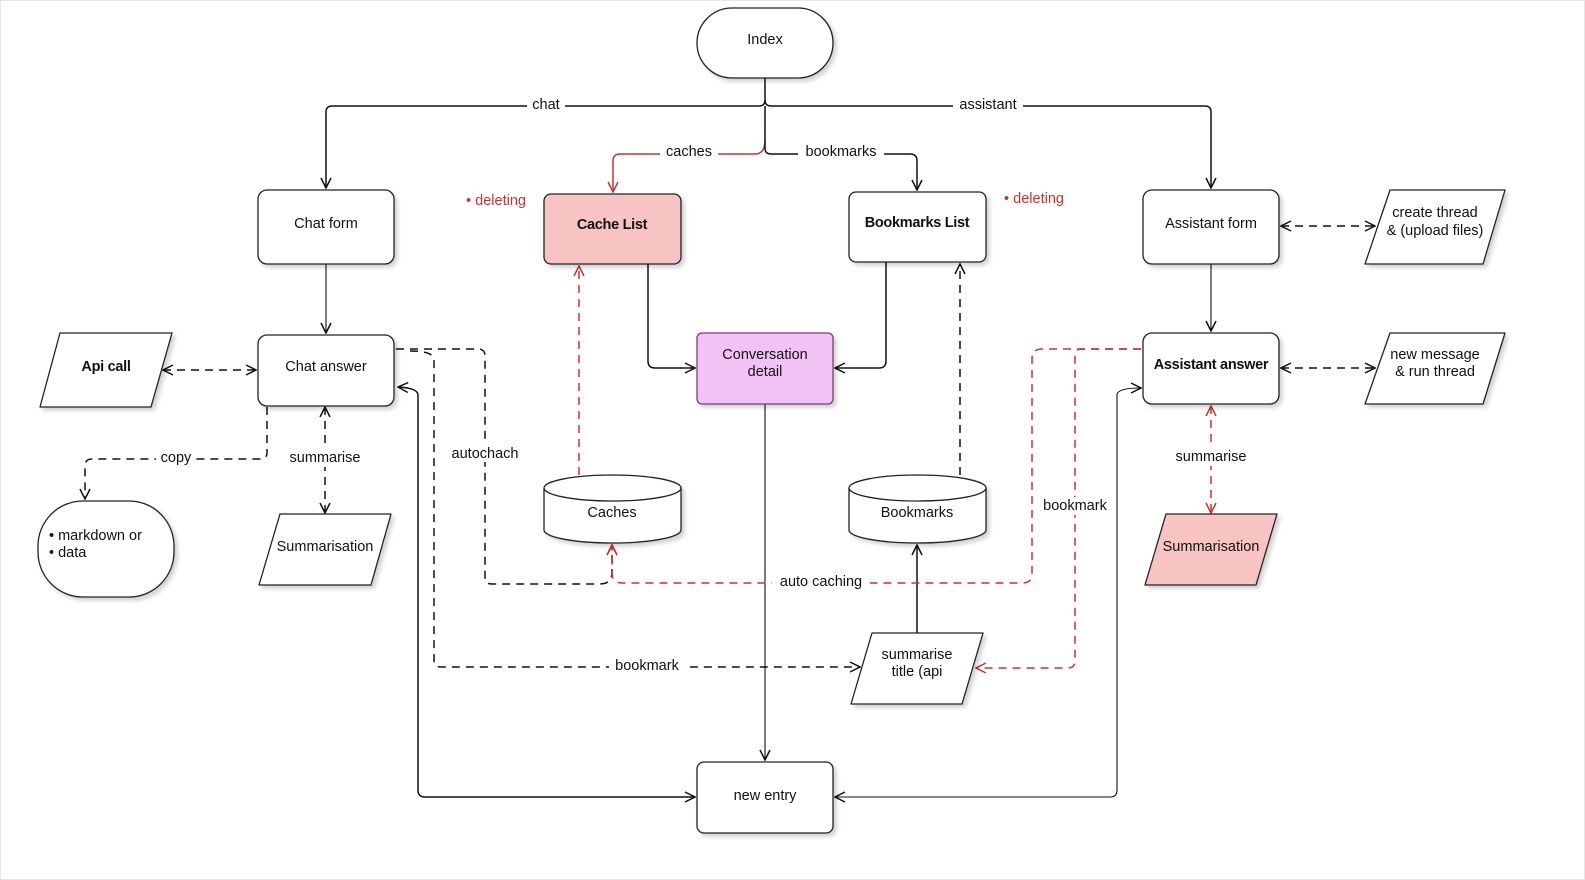 The height and width of the screenshot is (880, 1585). I want to click on node-bookmarks: Bookmarks, so click(917, 509).